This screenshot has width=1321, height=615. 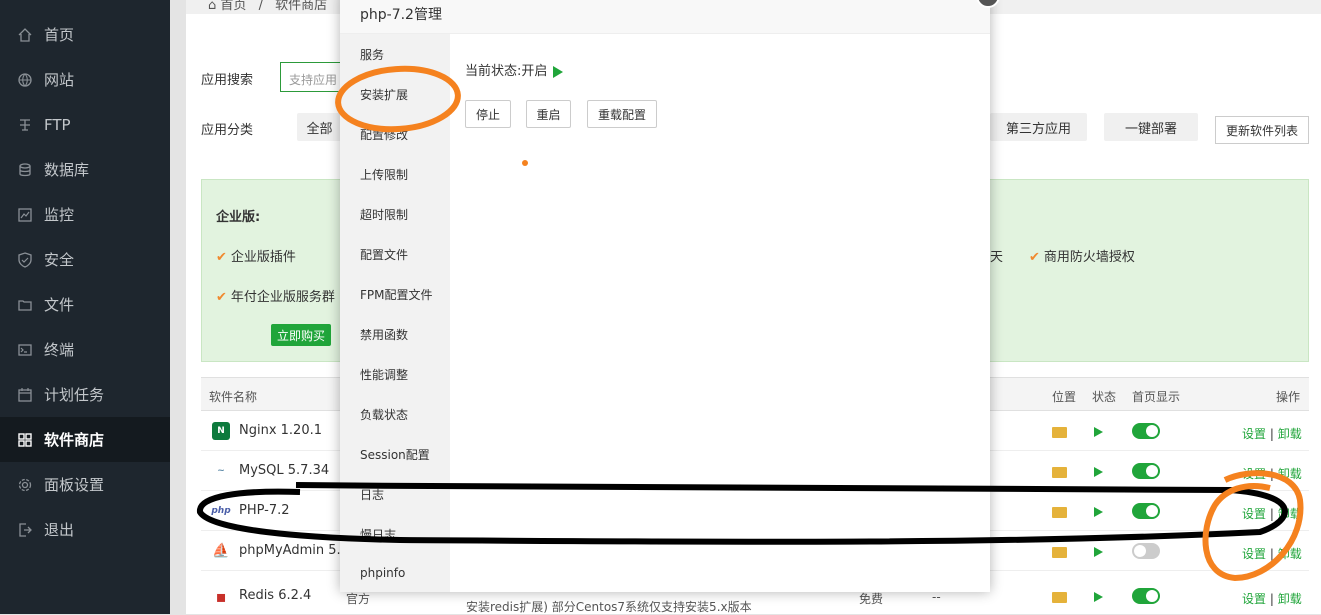 What do you see at coordinates (275, 295) in the screenshot?
I see `feature-item: ✔ 年付企业版服务群` at bounding box center [275, 295].